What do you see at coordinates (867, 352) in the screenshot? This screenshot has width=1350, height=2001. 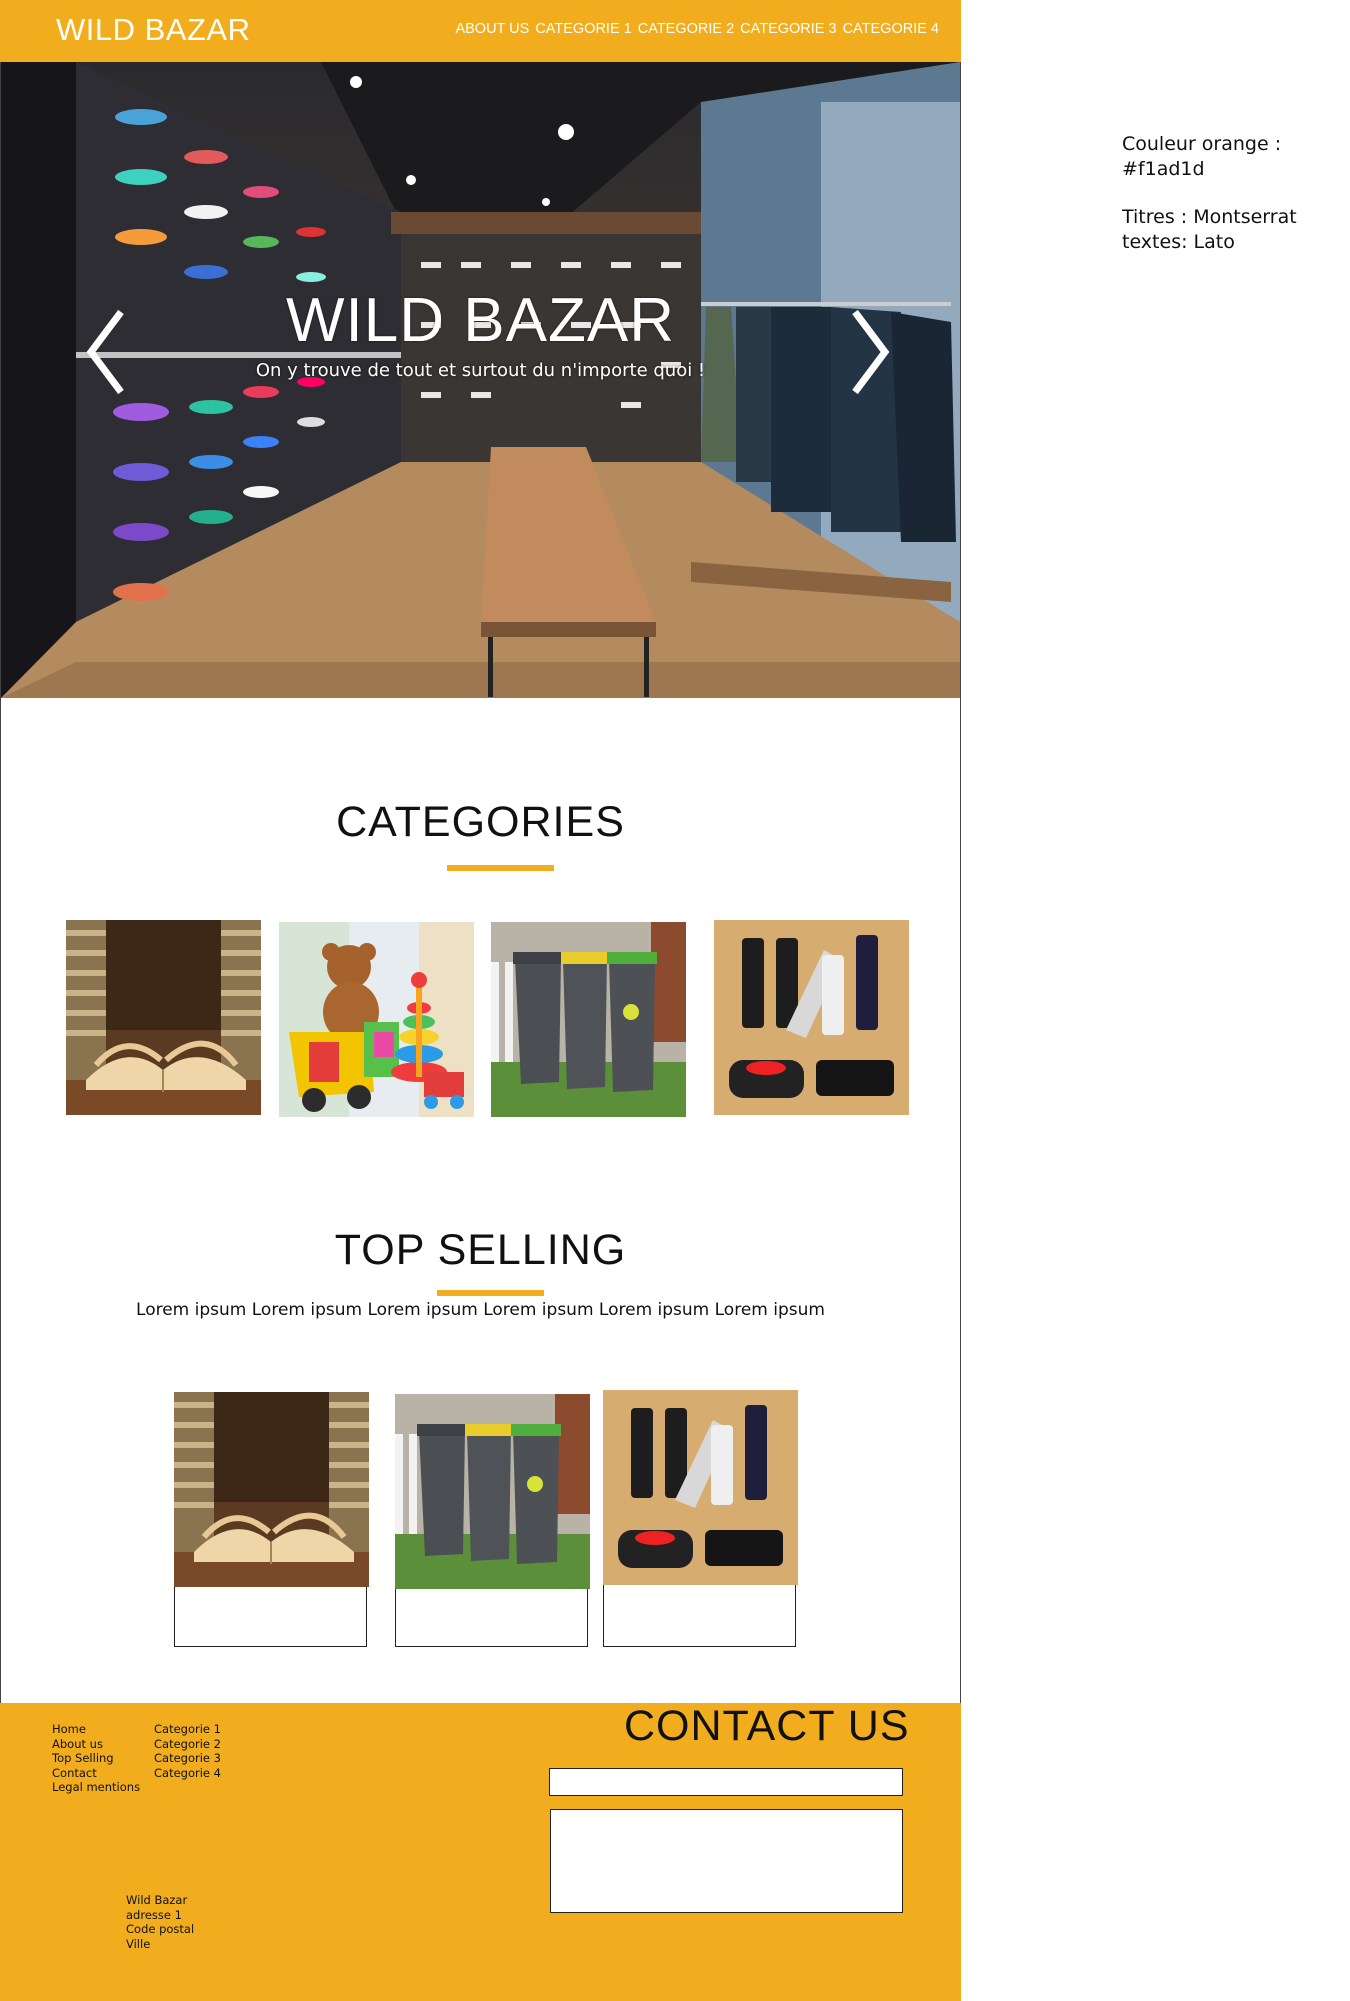 I see `chevron-right-icon` at bounding box center [867, 352].